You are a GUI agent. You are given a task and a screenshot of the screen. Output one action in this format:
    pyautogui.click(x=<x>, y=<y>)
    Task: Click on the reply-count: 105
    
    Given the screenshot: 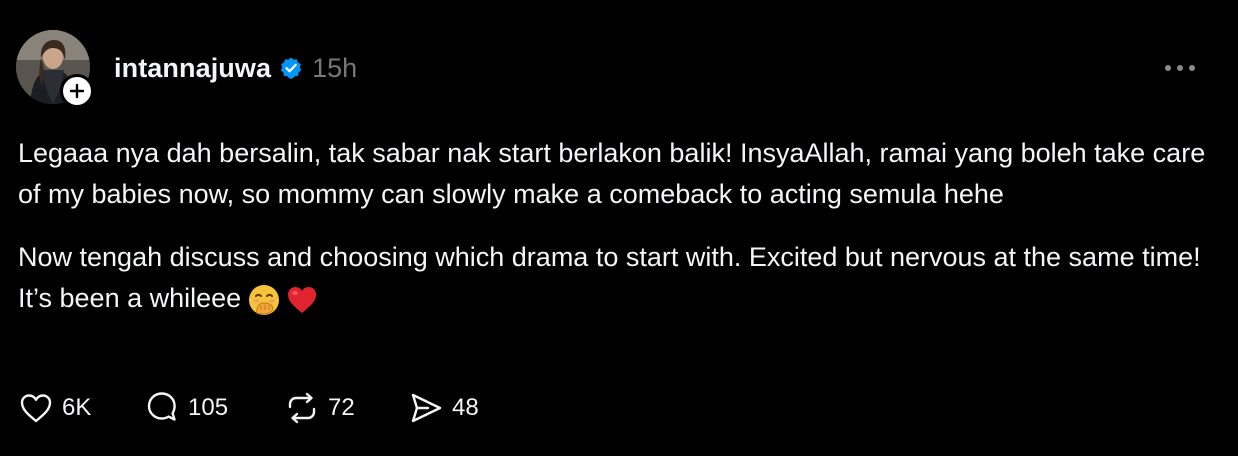 What is the action you would take?
    pyautogui.click(x=208, y=407)
    